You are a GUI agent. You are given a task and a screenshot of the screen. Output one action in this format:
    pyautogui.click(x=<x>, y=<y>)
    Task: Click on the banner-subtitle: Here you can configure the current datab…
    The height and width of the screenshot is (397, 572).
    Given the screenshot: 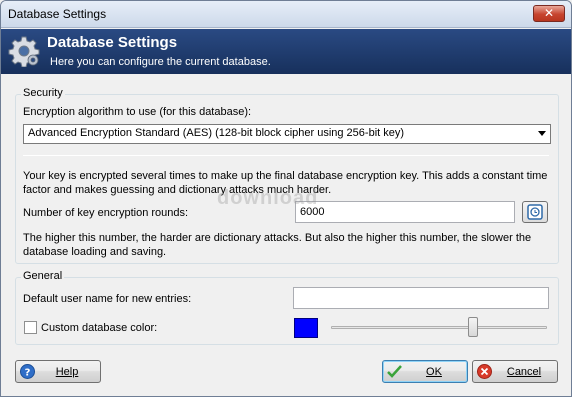 What is the action you would take?
    pyautogui.click(x=160, y=62)
    